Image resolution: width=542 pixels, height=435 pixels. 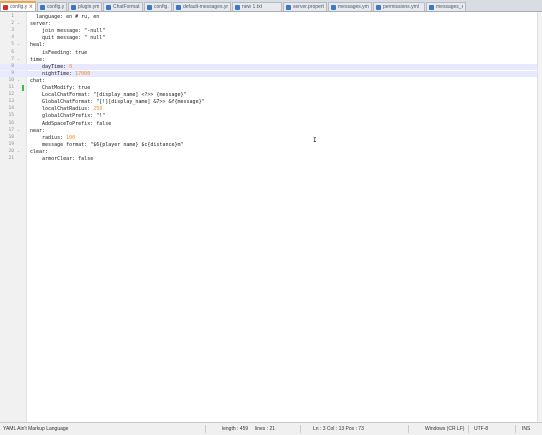 I want to click on line-number: 3, so click(x=12, y=31).